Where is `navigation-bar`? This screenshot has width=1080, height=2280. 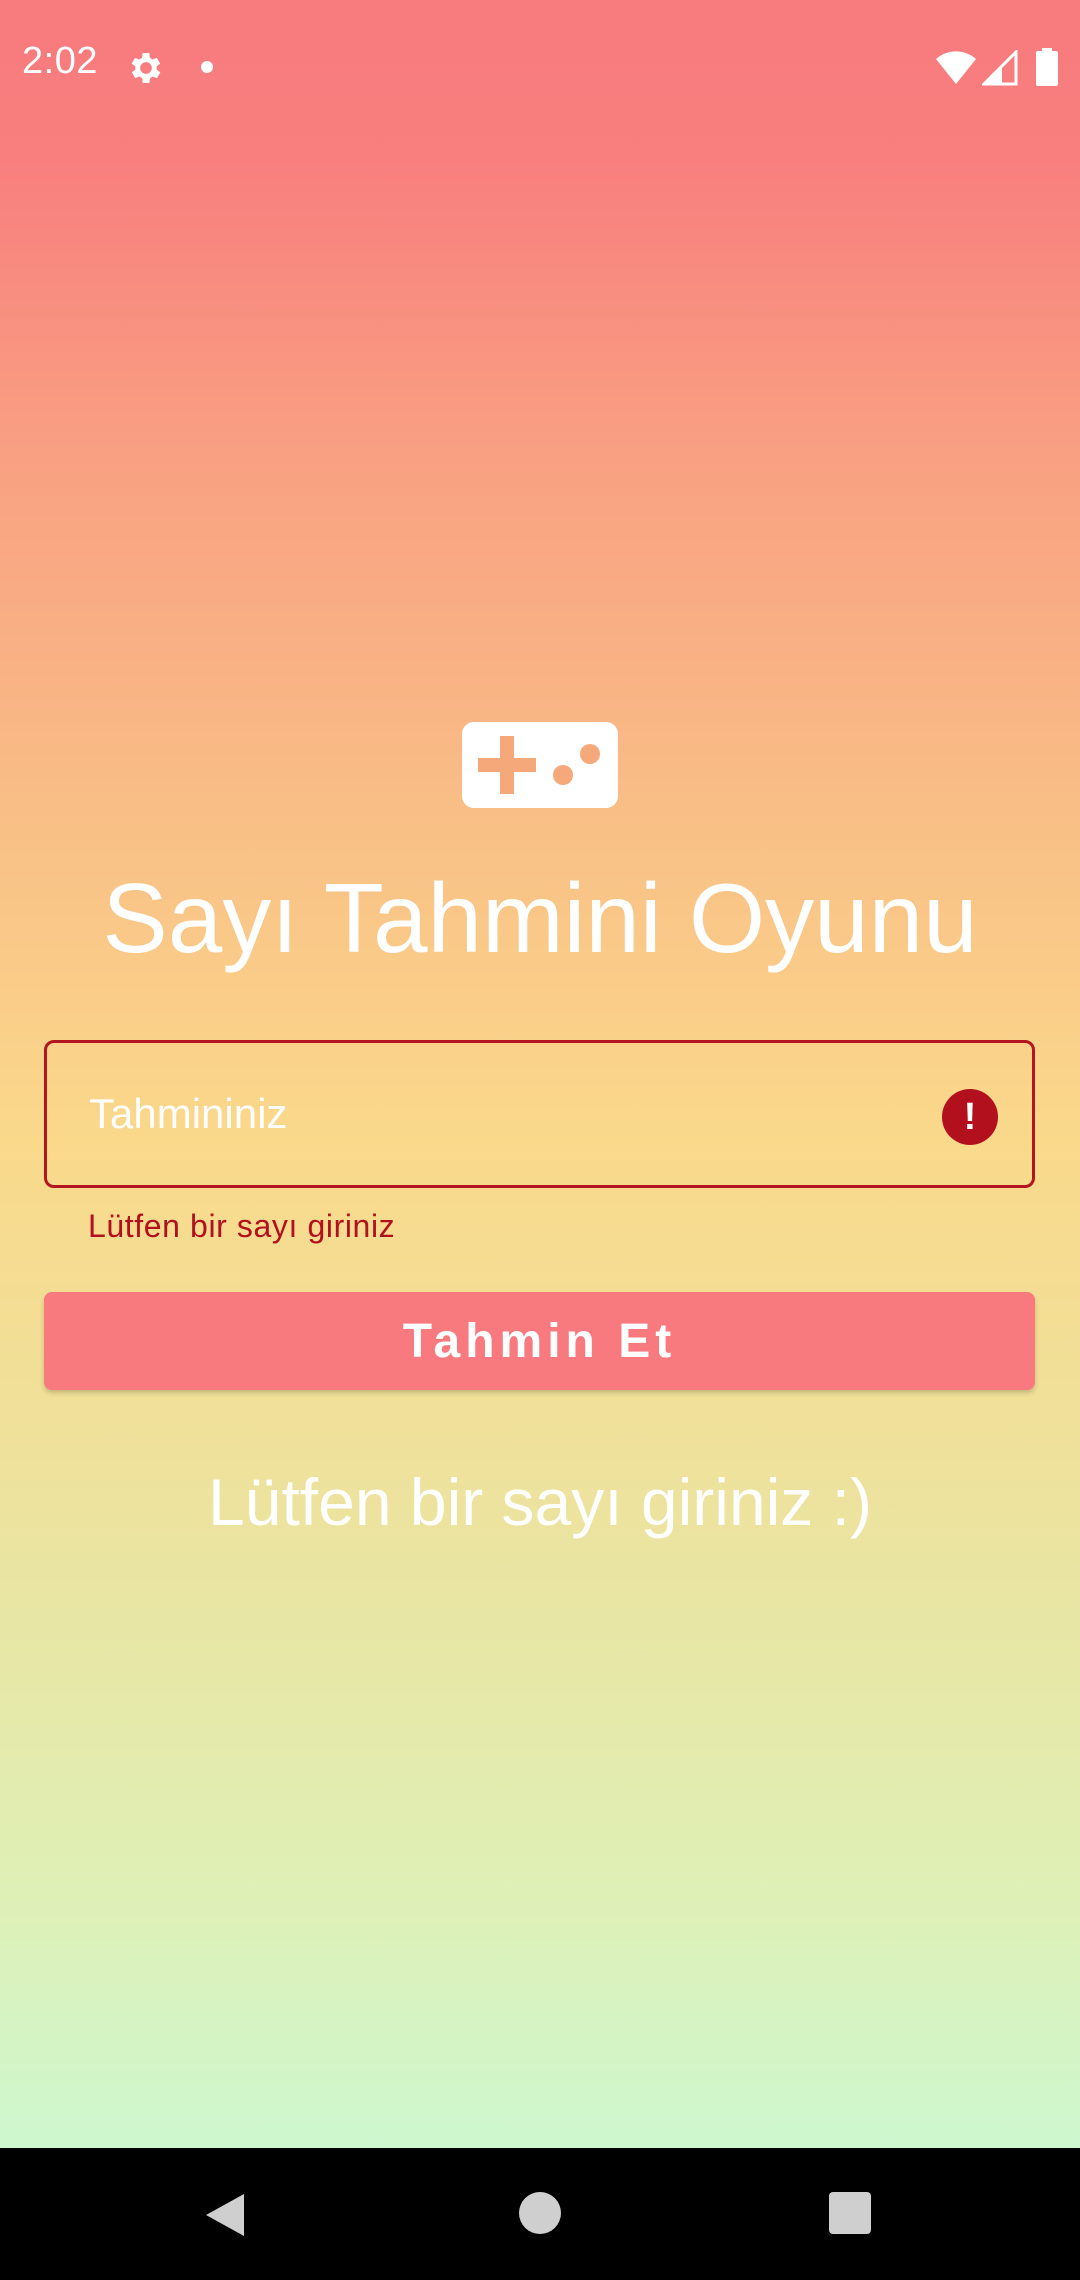
navigation-bar is located at coordinates (540, 2214).